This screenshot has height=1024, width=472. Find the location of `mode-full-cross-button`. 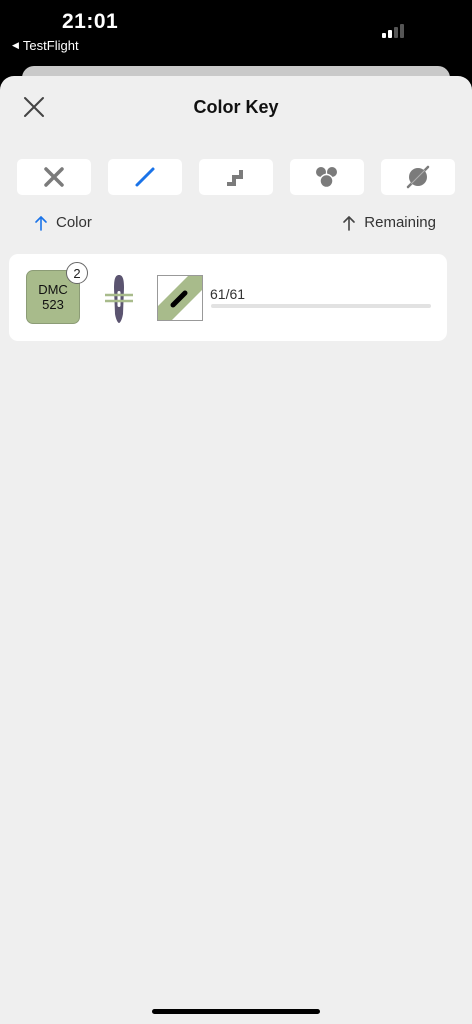

mode-full-cross-button is located at coordinates (54, 177).